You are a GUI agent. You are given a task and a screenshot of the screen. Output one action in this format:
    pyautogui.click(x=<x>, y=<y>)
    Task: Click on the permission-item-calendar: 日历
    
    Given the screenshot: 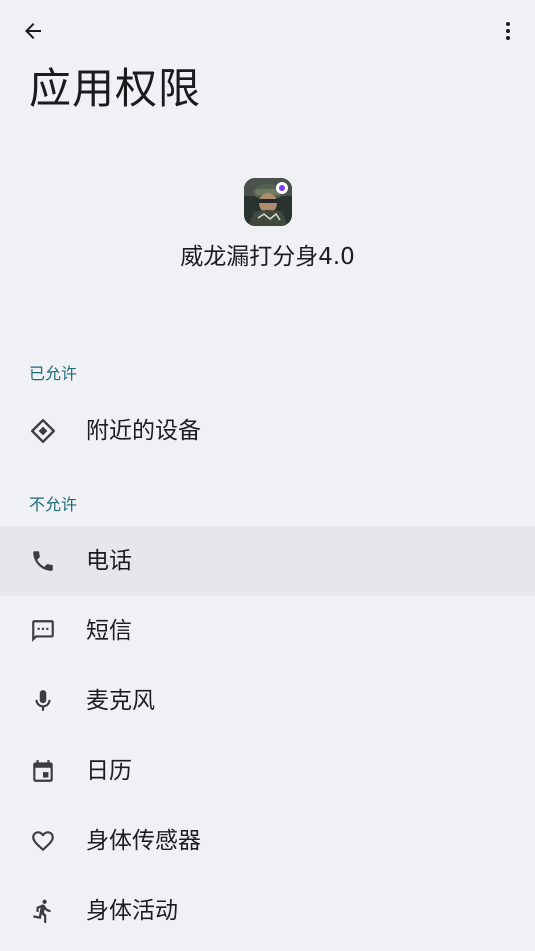 What is the action you would take?
    pyautogui.click(x=267, y=771)
    